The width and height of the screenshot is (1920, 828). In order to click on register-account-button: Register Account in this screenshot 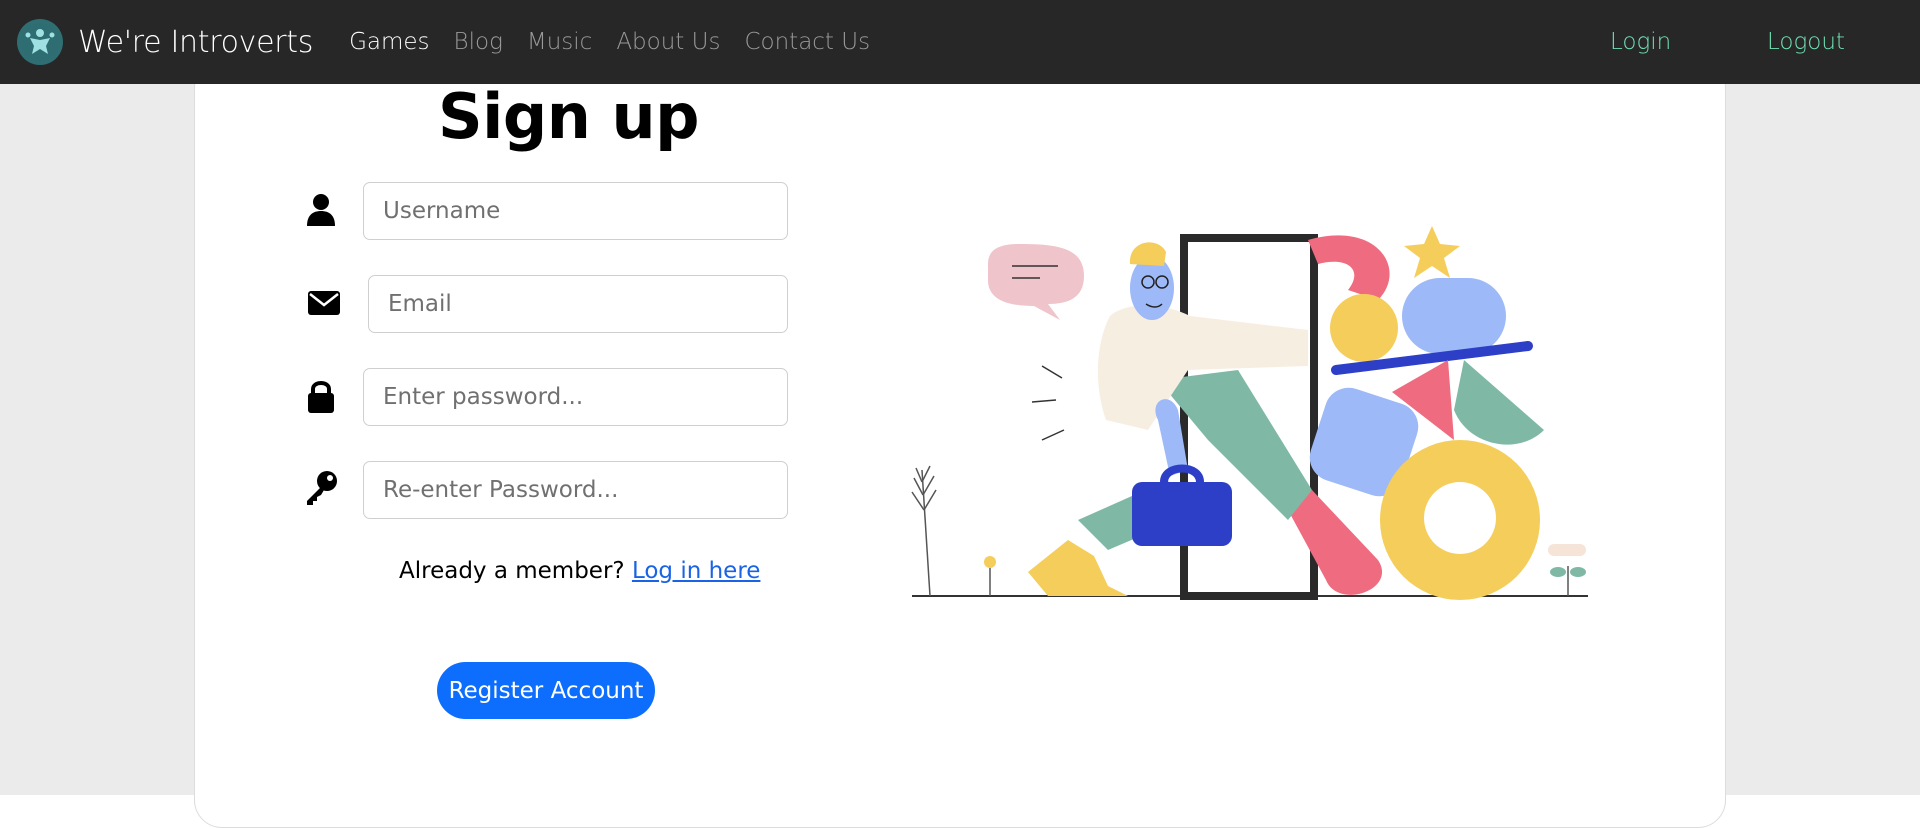, I will do `click(546, 690)`.